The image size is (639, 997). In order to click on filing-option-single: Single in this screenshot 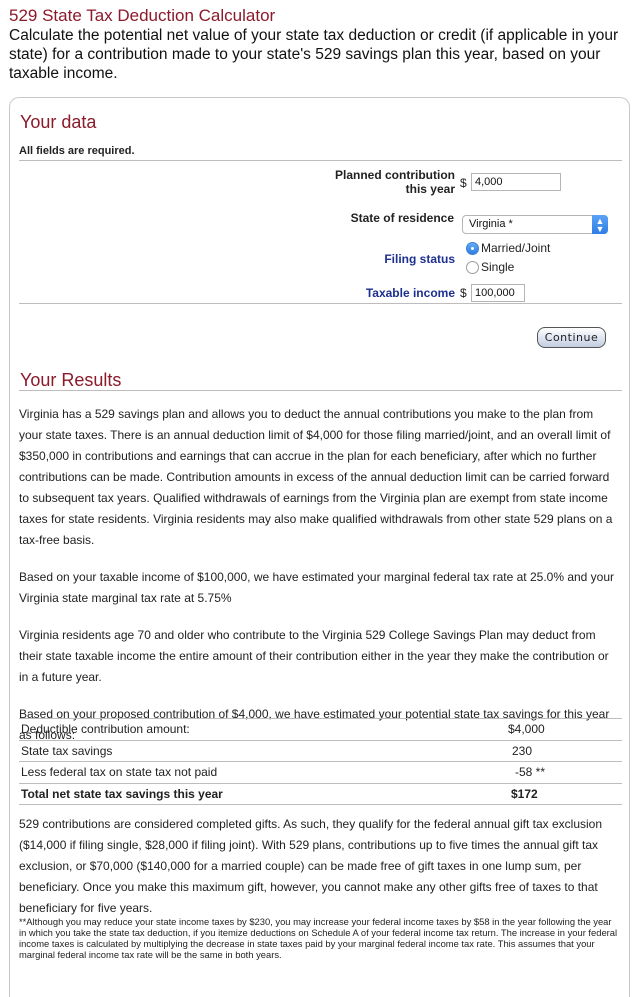, I will do `click(490, 267)`.